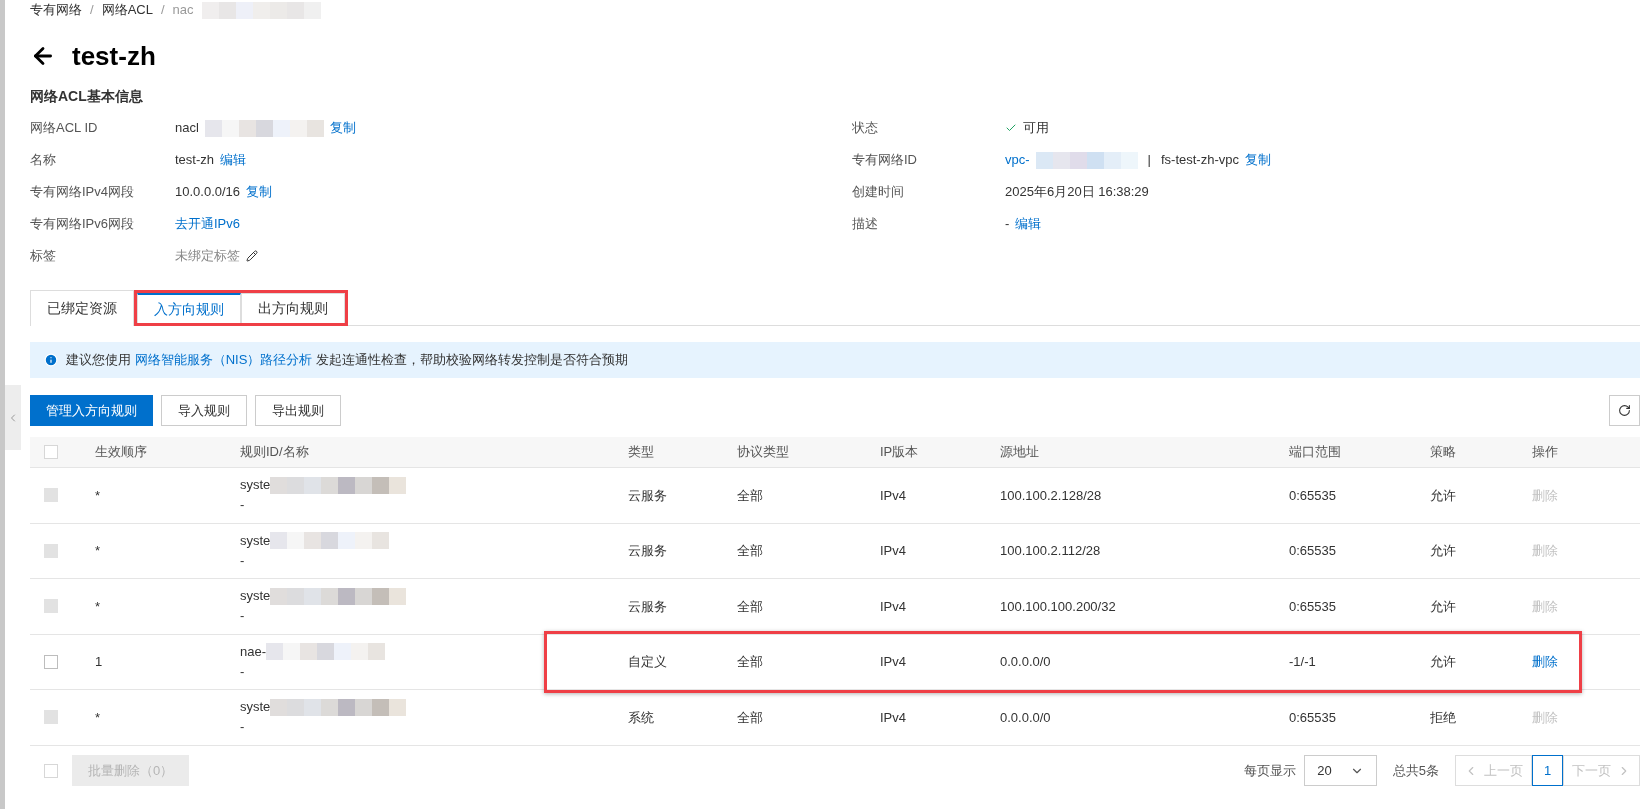  What do you see at coordinates (1340, 770) in the screenshot?
I see `page-size-select: 20` at bounding box center [1340, 770].